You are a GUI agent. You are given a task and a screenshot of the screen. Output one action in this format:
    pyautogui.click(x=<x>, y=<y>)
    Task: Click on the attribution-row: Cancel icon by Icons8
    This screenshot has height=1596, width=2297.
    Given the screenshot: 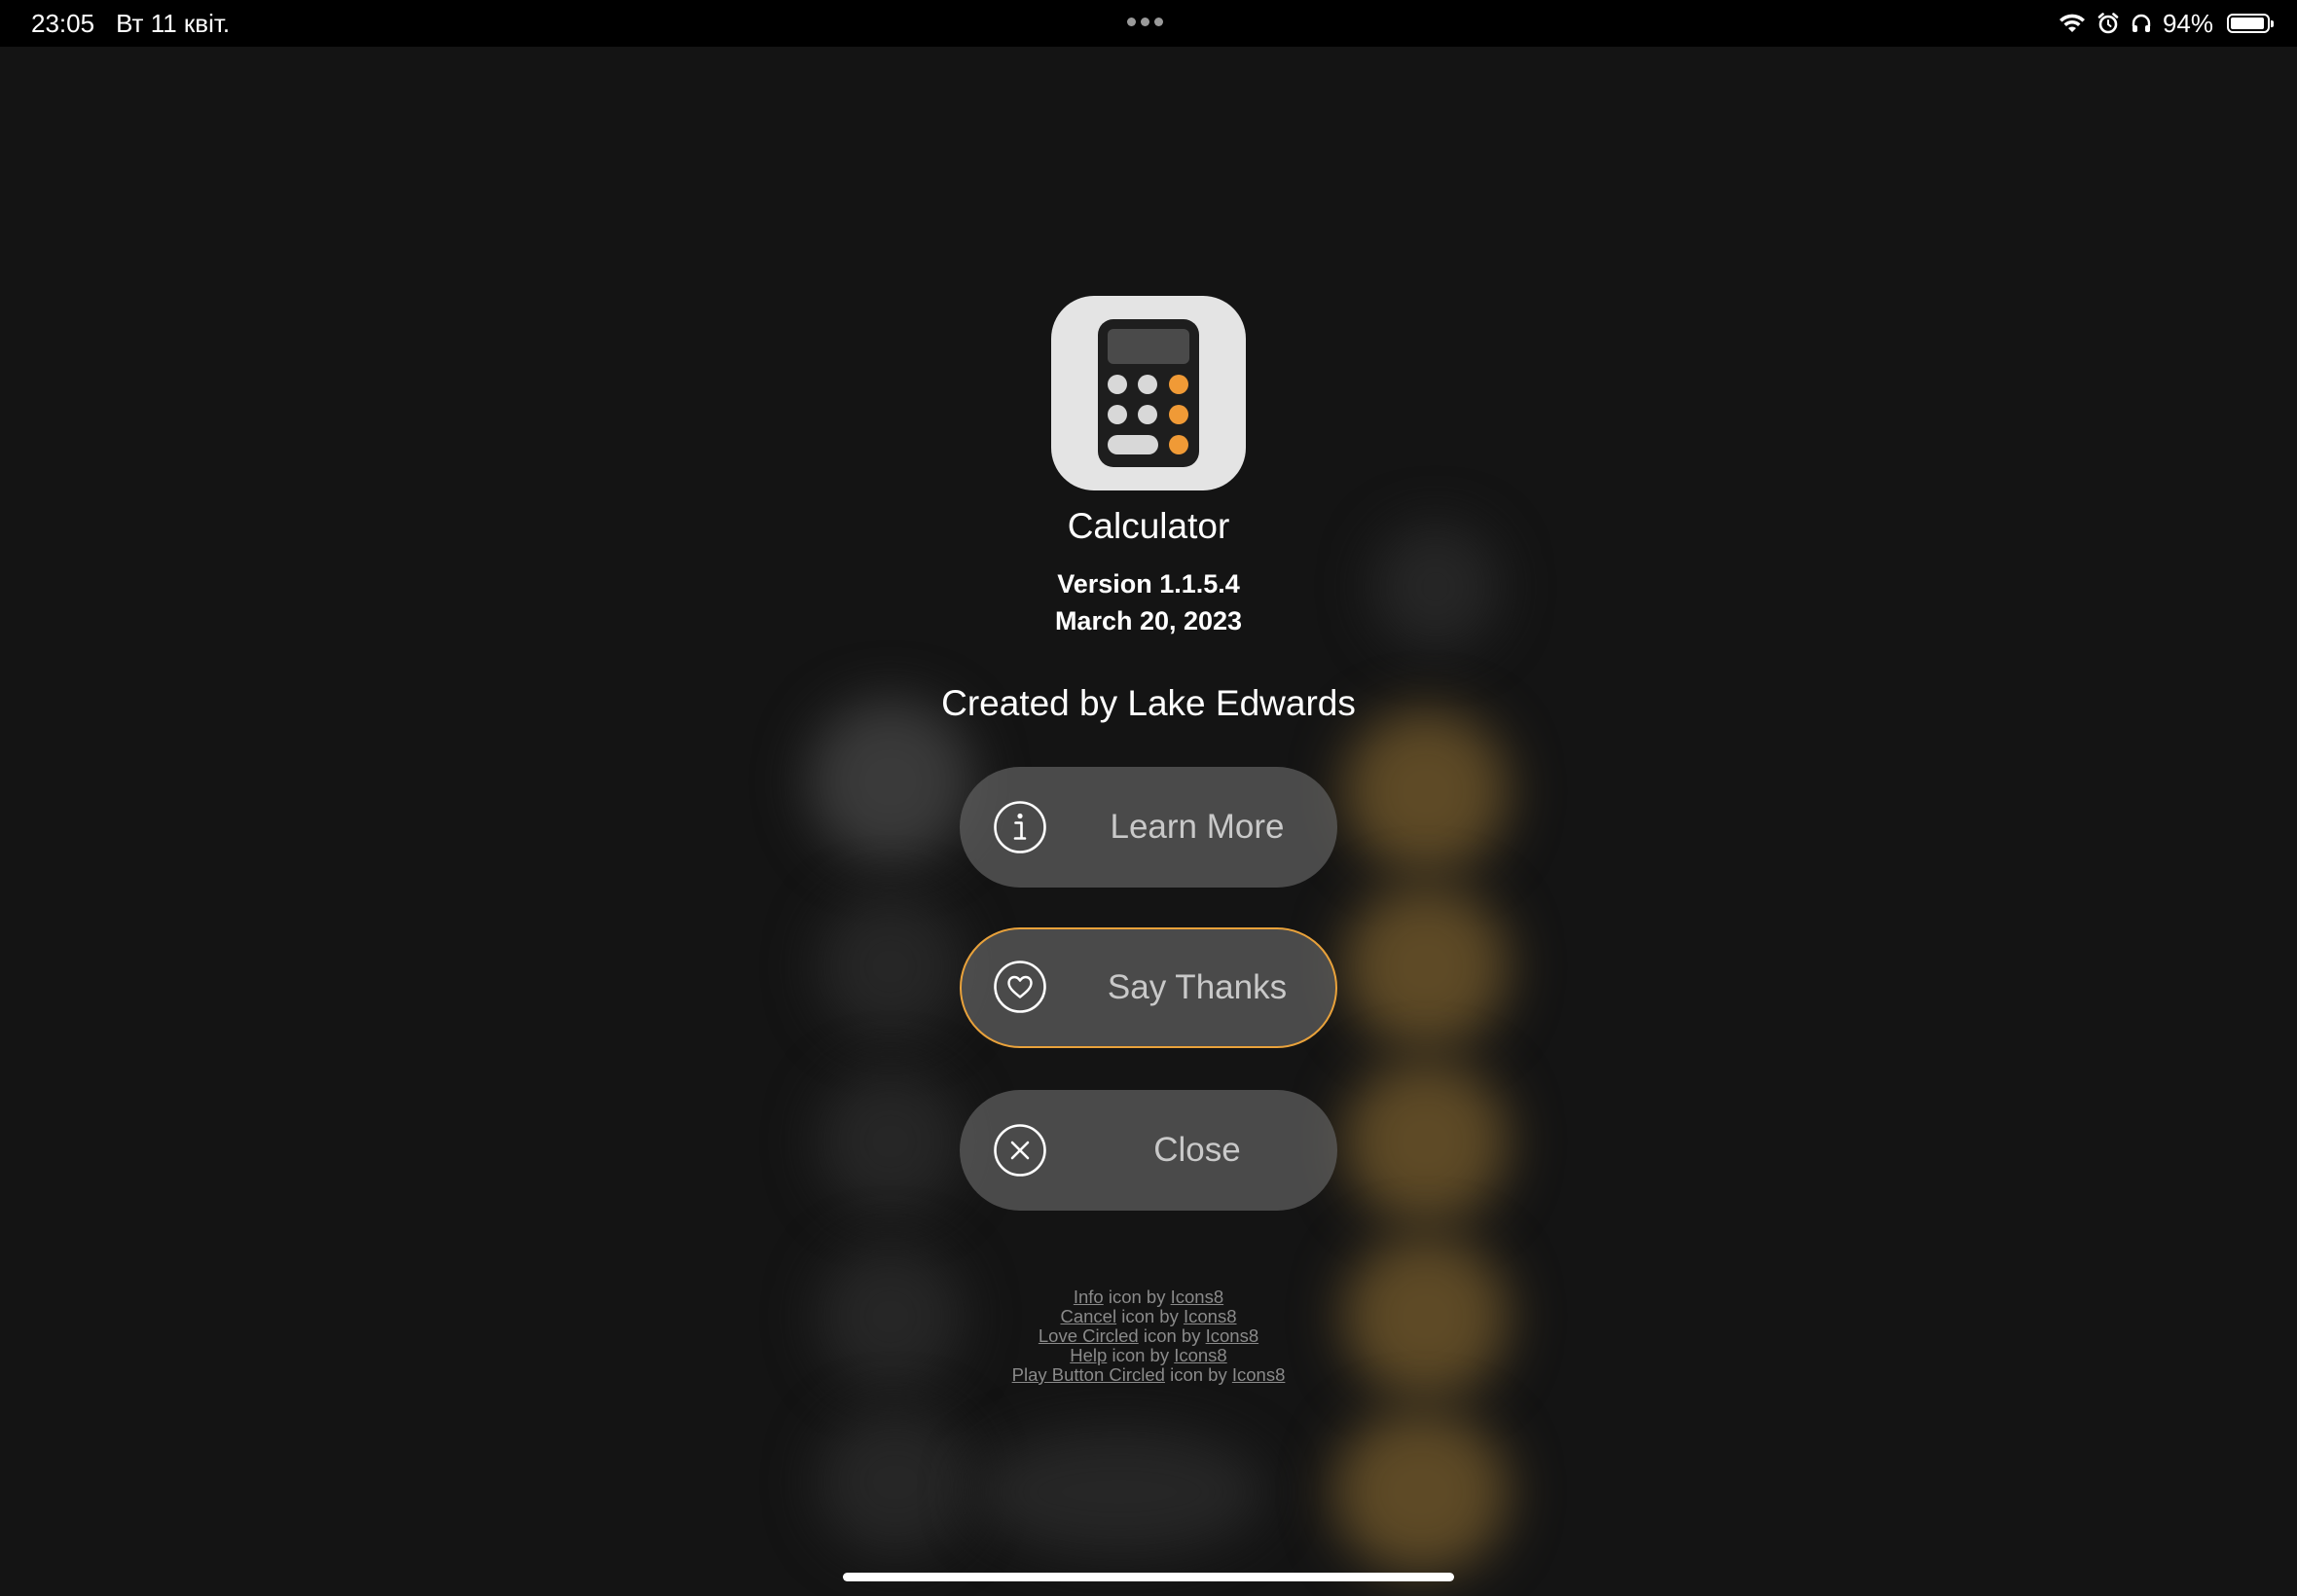 What is the action you would take?
    pyautogui.click(x=1148, y=1316)
    